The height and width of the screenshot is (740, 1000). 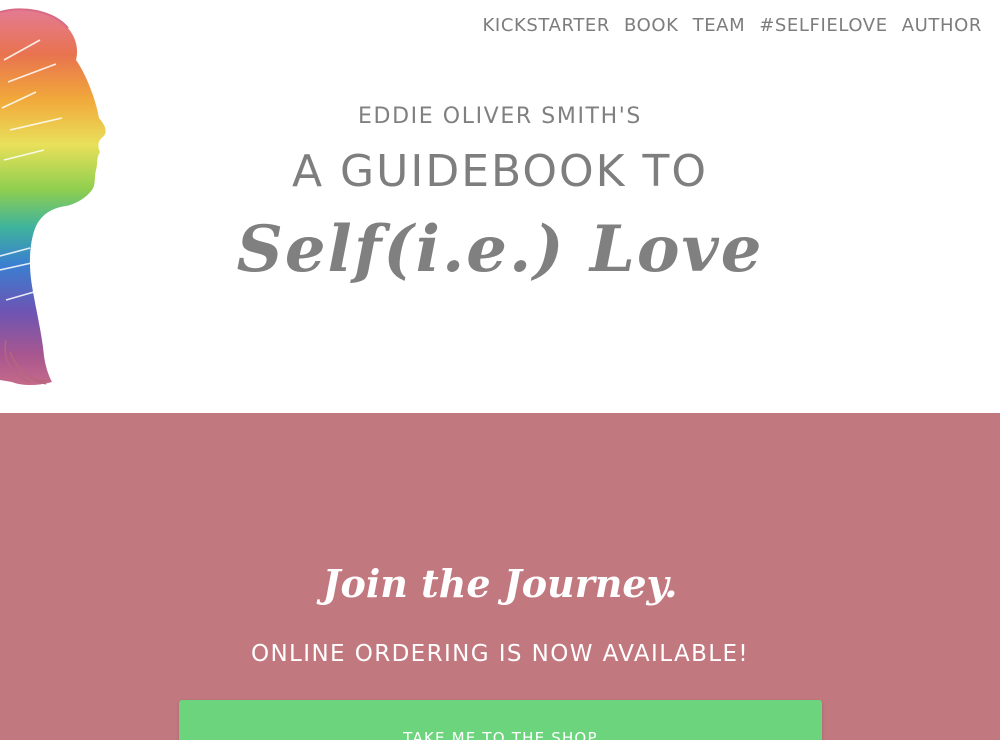 What do you see at coordinates (500, 720) in the screenshot?
I see `shop-button: TAKE ME TO THE SHOP` at bounding box center [500, 720].